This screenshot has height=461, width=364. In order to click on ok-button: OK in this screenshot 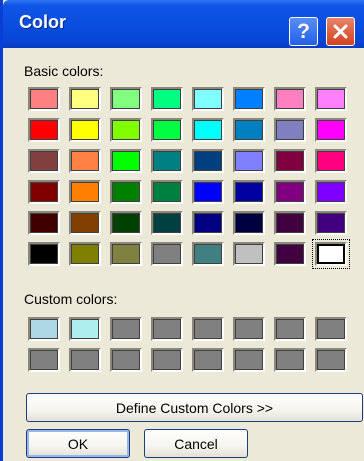, I will do `click(78, 443)`.